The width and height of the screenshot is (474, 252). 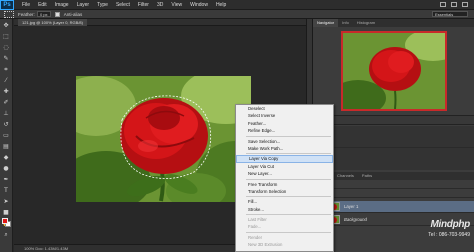 I want to click on navigator-preview, so click(x=394, y=71).